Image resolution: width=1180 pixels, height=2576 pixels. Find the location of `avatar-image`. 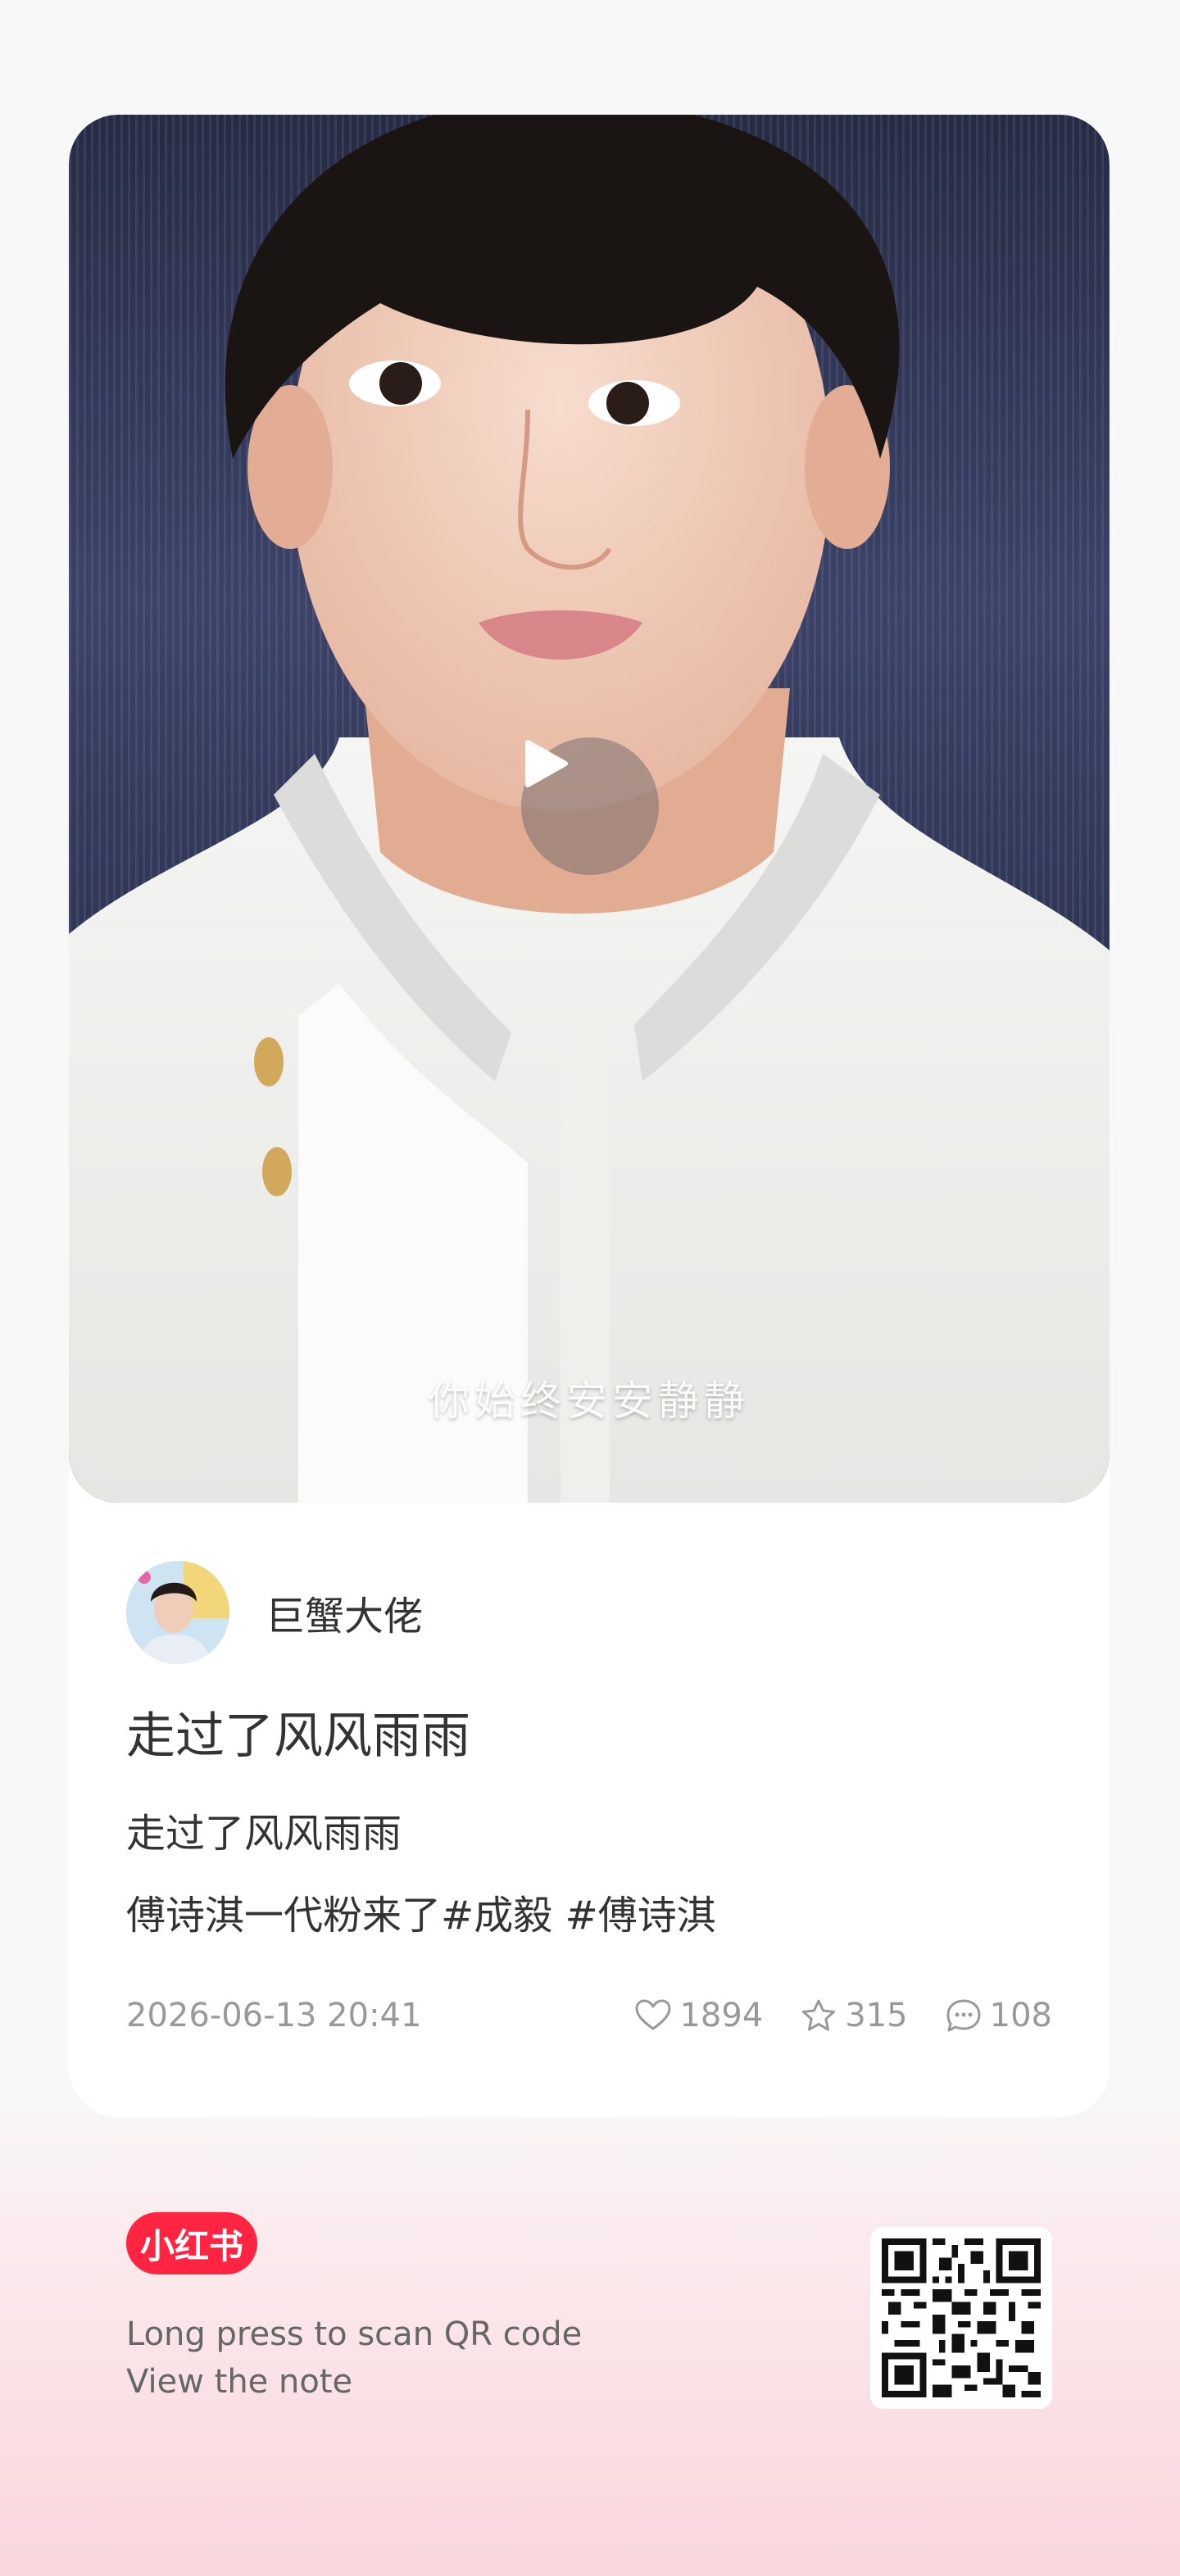

avatar-image is located at coordinates (177, 1612).